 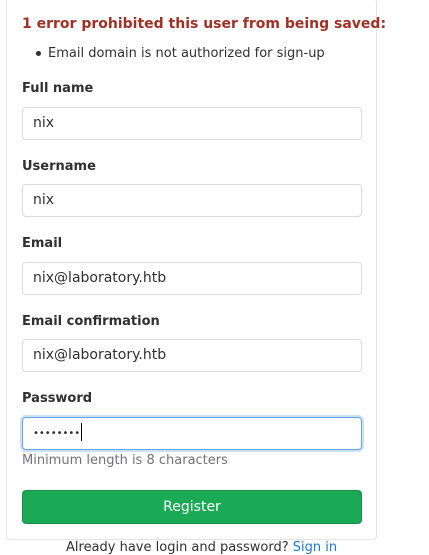 I want to click on password-value: ••••••••, so click(x=57, y=433).